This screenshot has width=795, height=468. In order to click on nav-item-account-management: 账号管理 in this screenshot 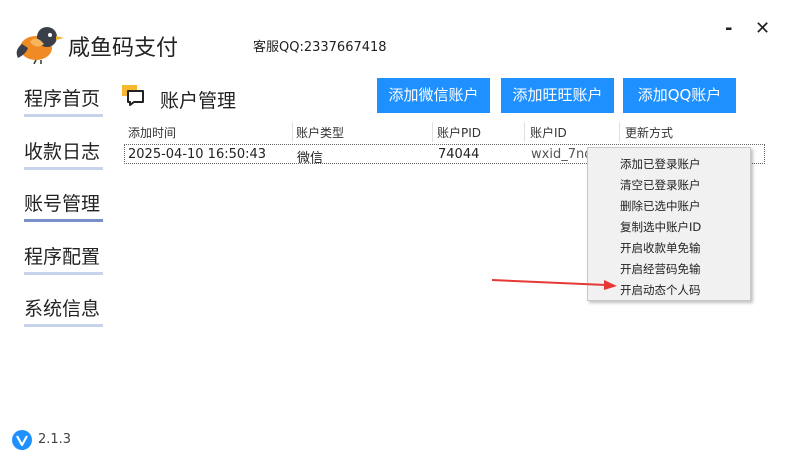, I will do `click(63, 205)`.